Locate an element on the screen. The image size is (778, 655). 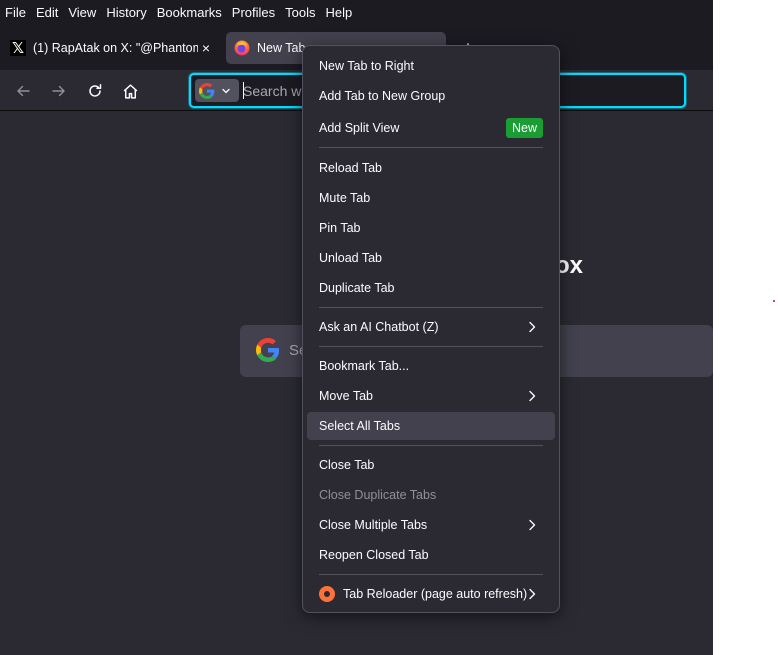
search-engine-button is located at coordinates (217, 90).